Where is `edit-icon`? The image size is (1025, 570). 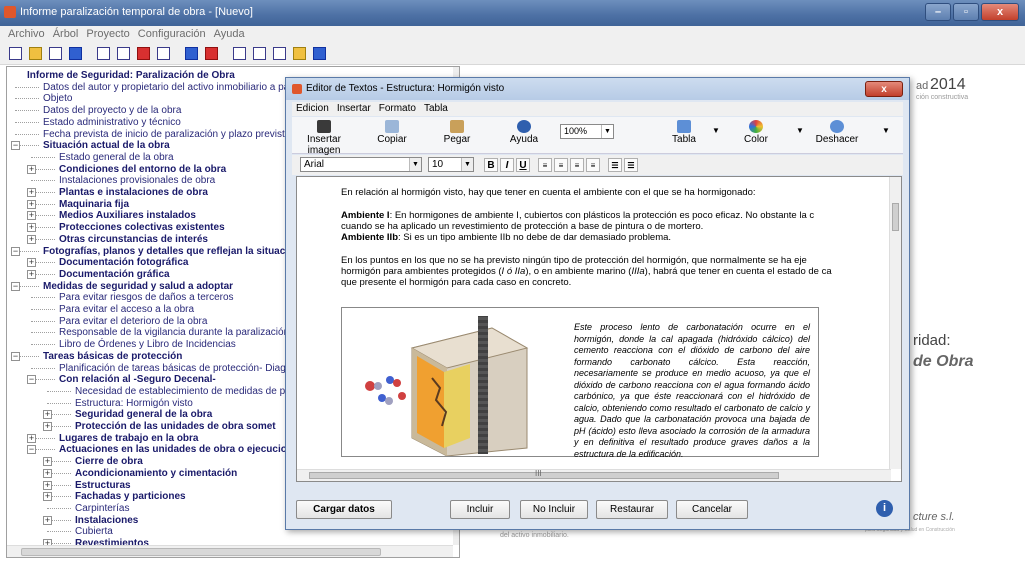
edit-icon is located at coordinates (239, 54).